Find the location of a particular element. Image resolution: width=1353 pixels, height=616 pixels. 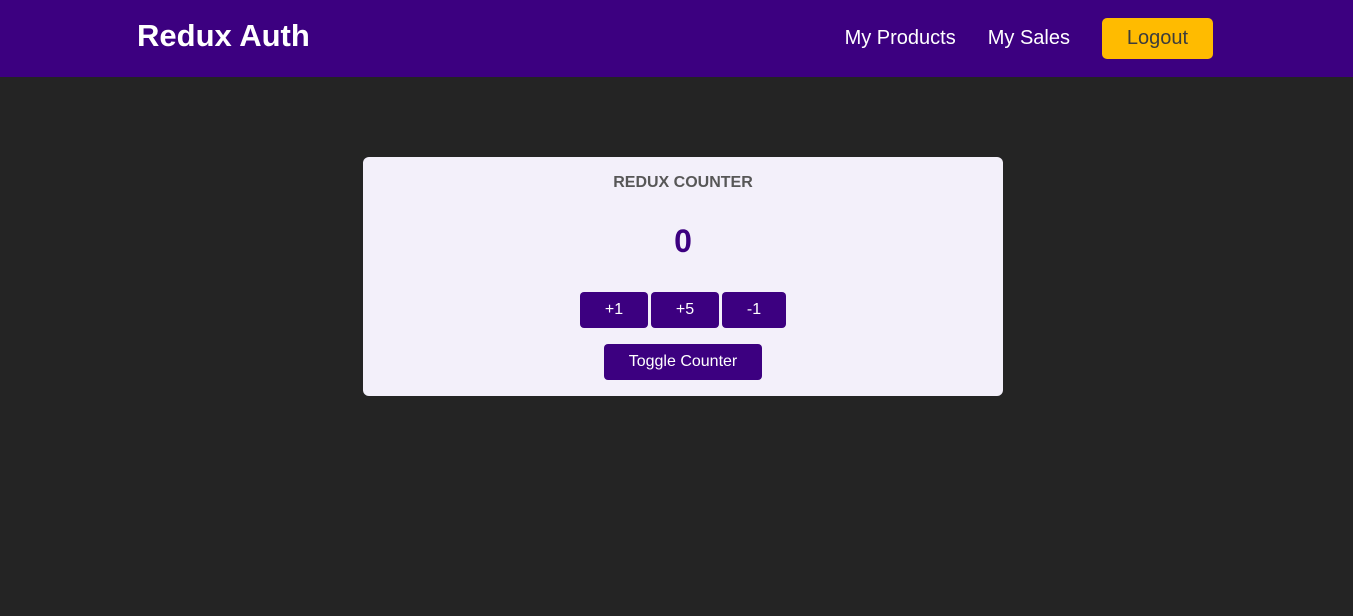

toggle-row: Toggle Counter is located at coordinates (683, 362).